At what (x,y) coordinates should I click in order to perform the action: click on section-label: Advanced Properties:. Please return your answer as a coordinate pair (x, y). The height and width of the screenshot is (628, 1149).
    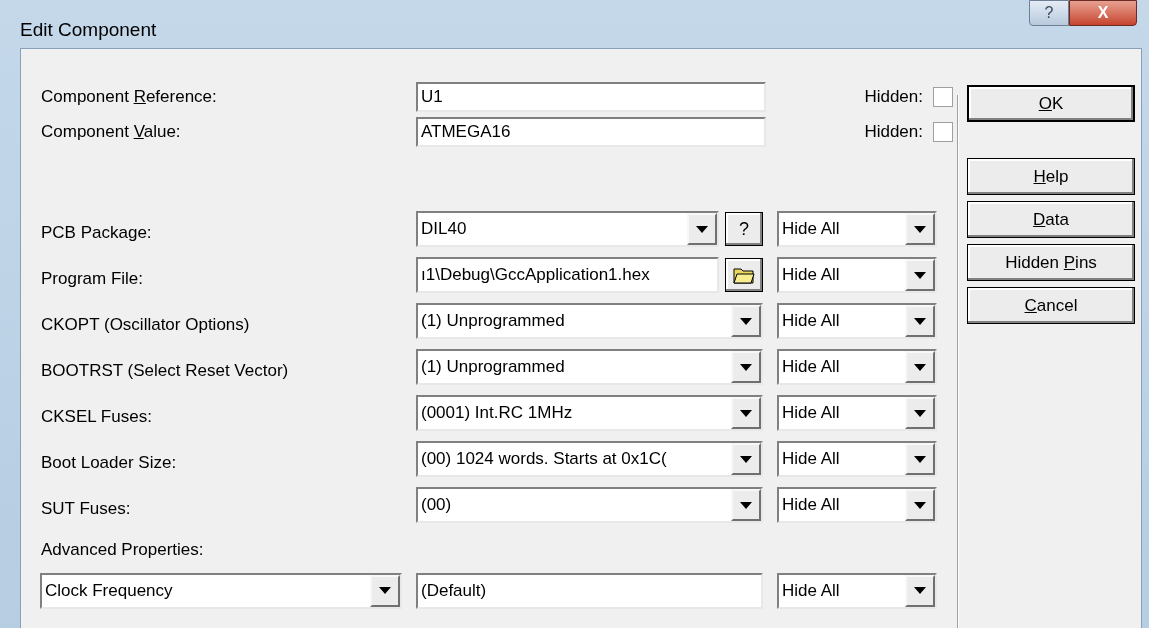
    Looking at the image, I should click on (123, 550).